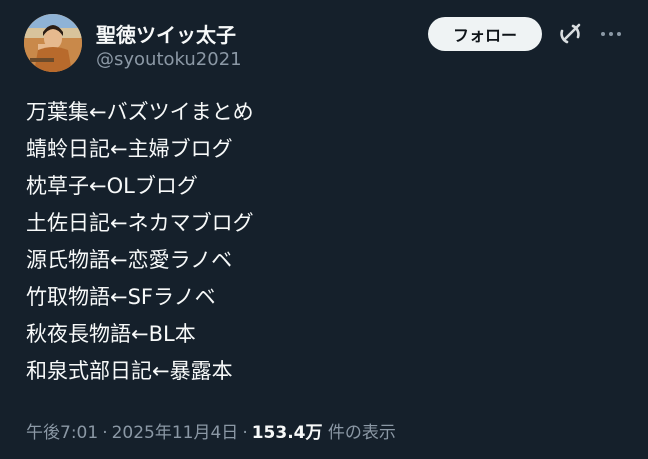 Image resolution: width=648 pixels, height=459 pixels. What do you see at coordinates (485, 34) in the screenshot?
I see `follow-button: フォロー` at bounding box center [485, 34].